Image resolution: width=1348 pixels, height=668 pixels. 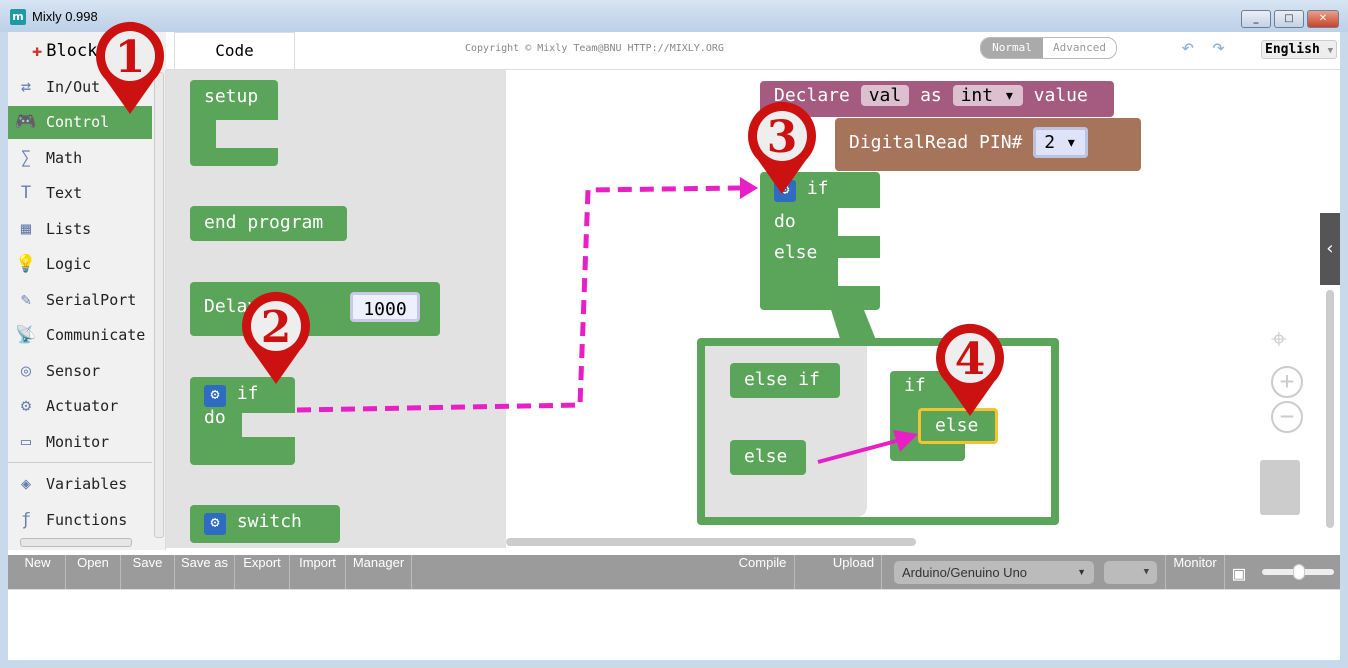 What do you see at coordinates (379, 572) in the screenshot?
I see `manager-button: Manager` at bounding box center [379, 572].